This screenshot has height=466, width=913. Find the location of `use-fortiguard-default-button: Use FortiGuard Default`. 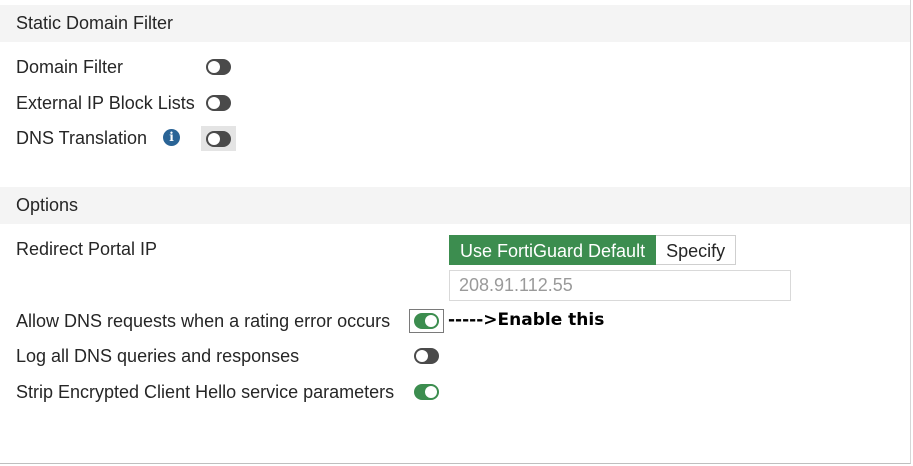

use-fortiguard-default-button: Use FortiGuard Default is located at coordinates (553, 250).